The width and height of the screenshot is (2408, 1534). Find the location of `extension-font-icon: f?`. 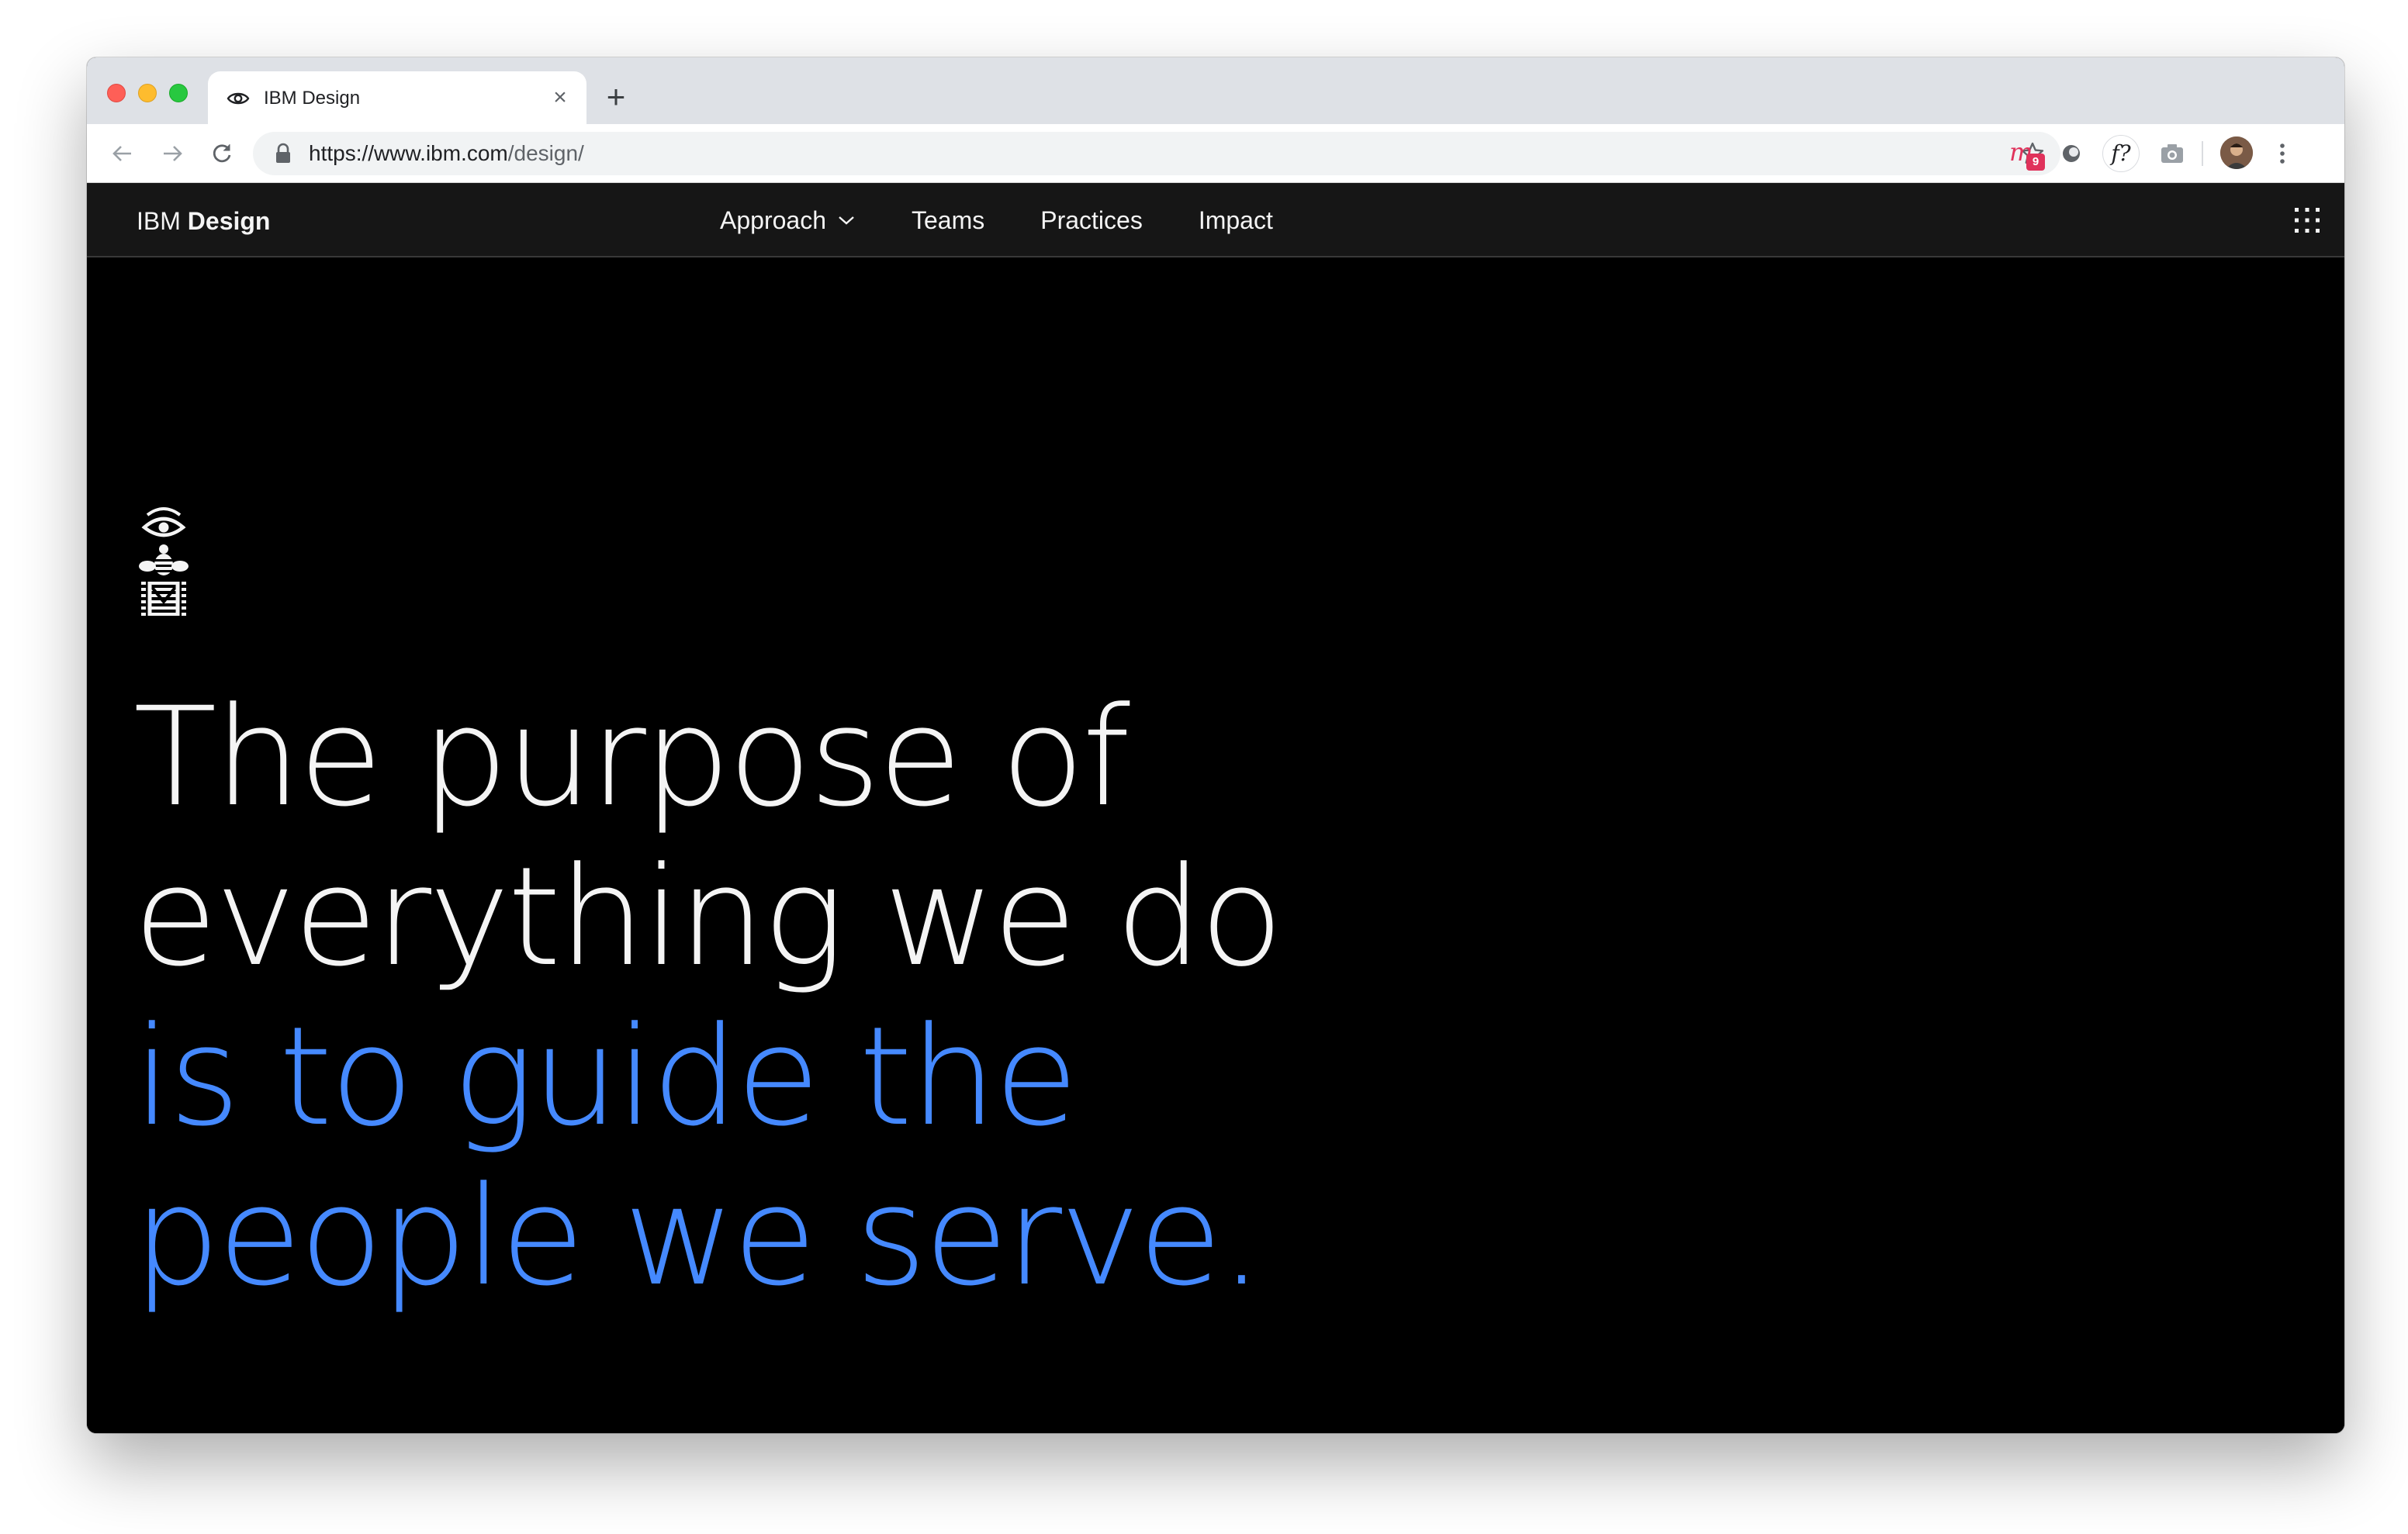

extension-font-icon: f? is located at coordinates (2121, 153).